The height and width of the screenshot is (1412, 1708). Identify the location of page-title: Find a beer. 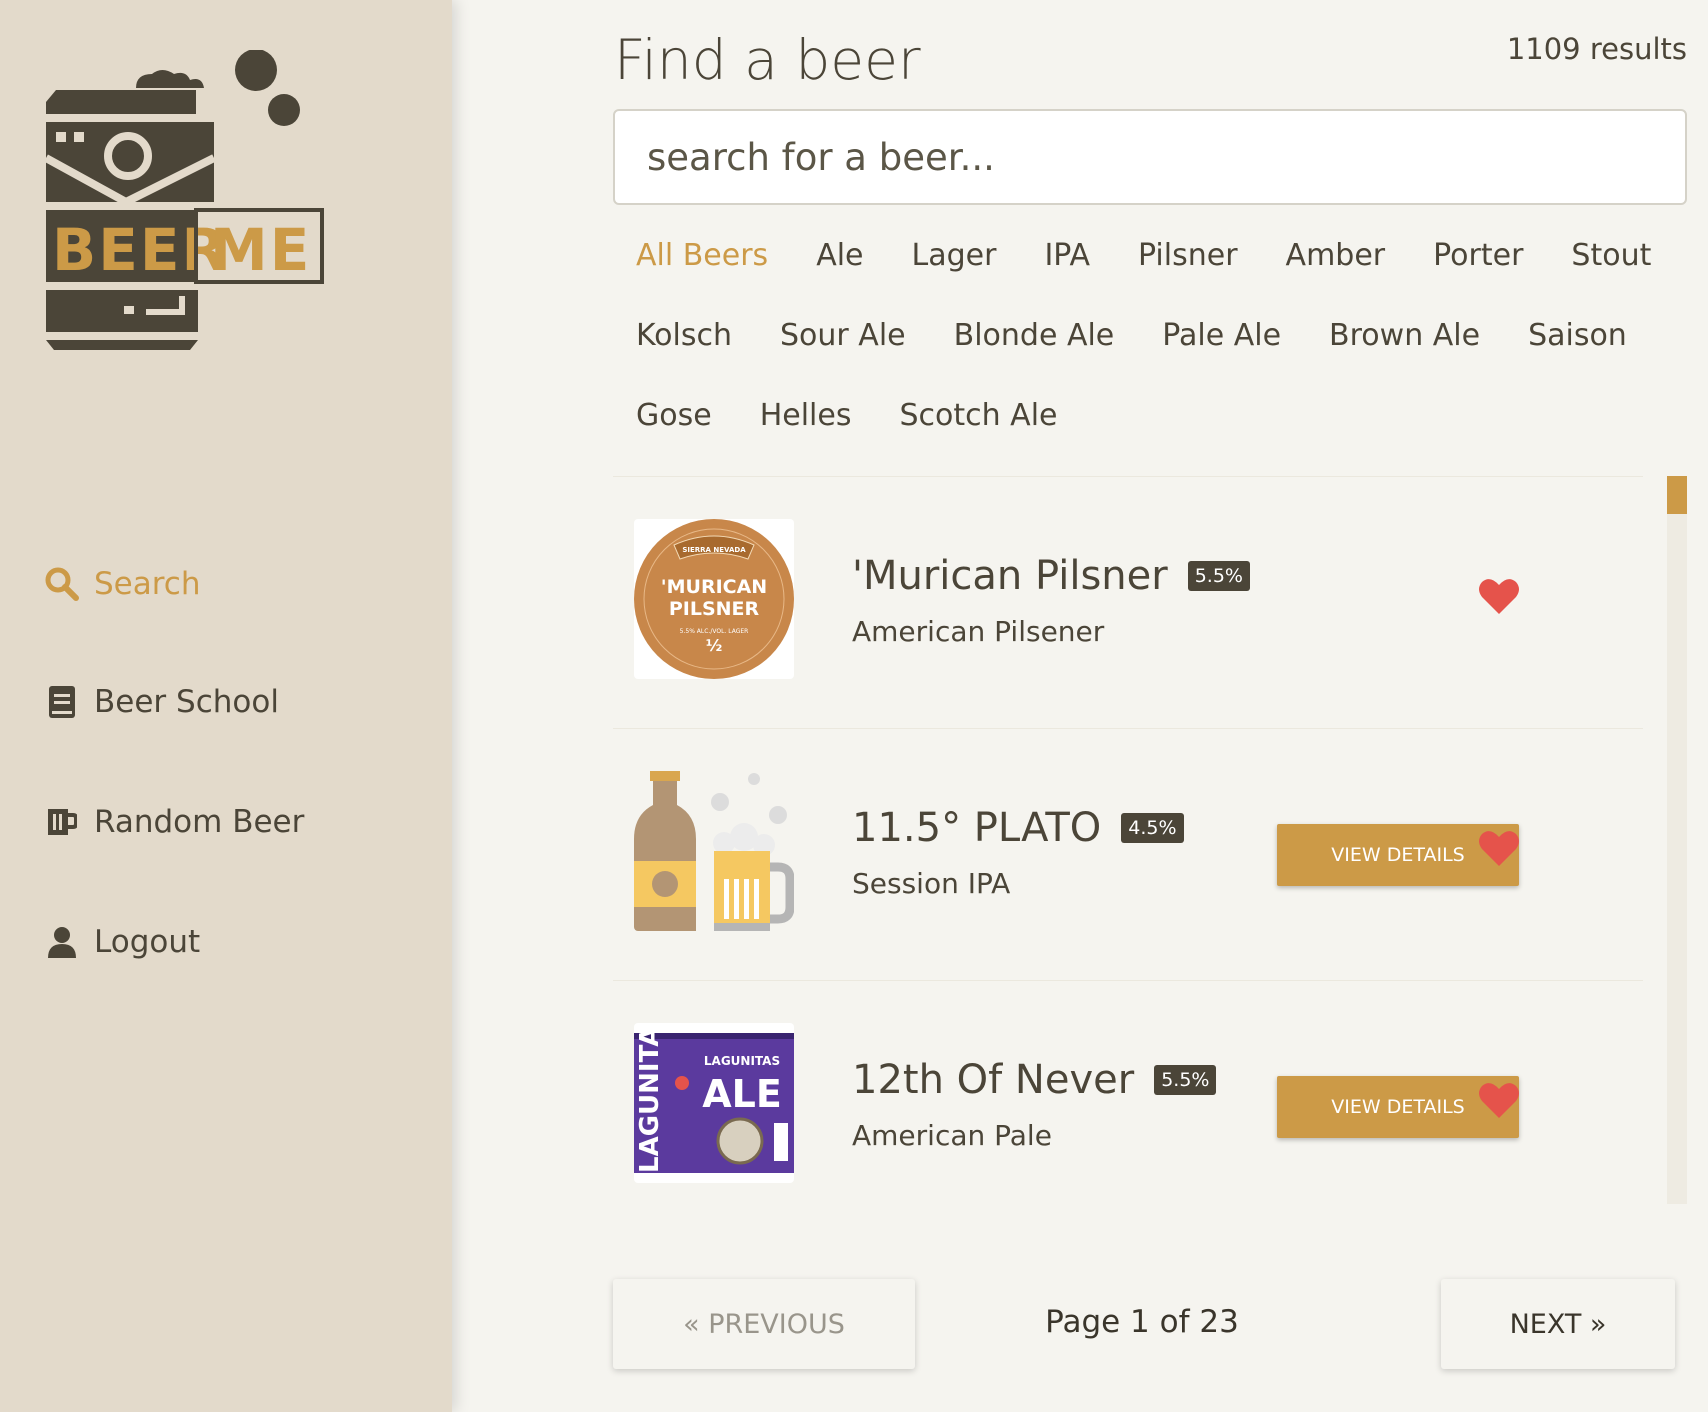
(767, 60).